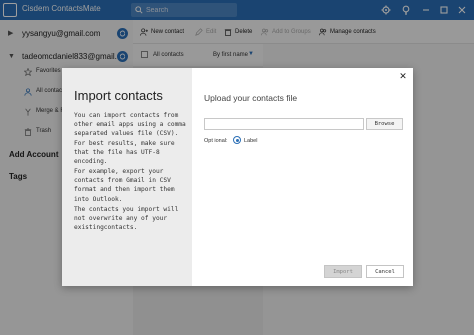 The width and height of the screenshot is (474, 335). What do you see at coordinates (251, 98) in the screenshot?
I see `upload-title: Upload your contacts file` at bounding box center [251, 98].